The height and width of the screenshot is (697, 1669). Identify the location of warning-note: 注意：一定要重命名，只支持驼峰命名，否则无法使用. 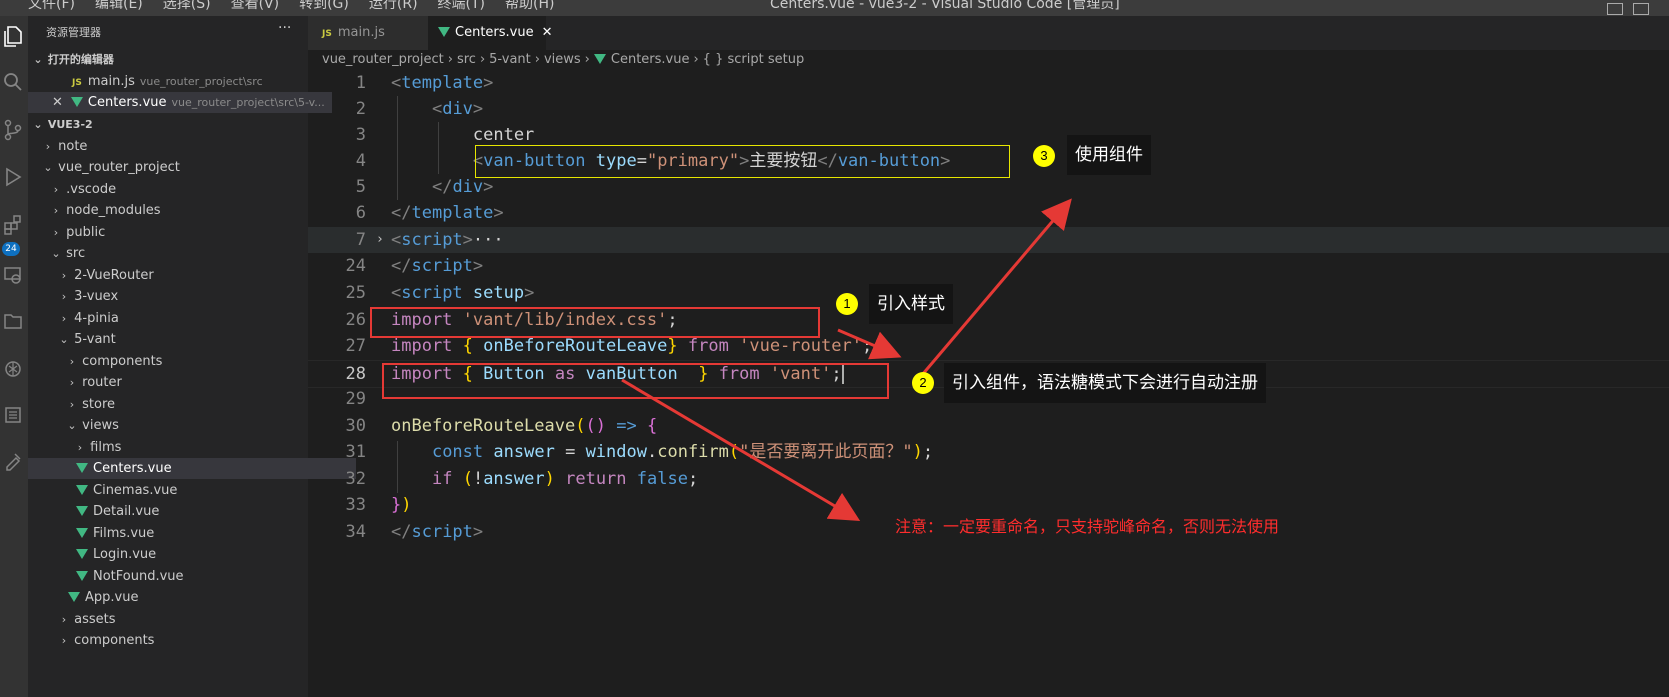
(1087, 526).